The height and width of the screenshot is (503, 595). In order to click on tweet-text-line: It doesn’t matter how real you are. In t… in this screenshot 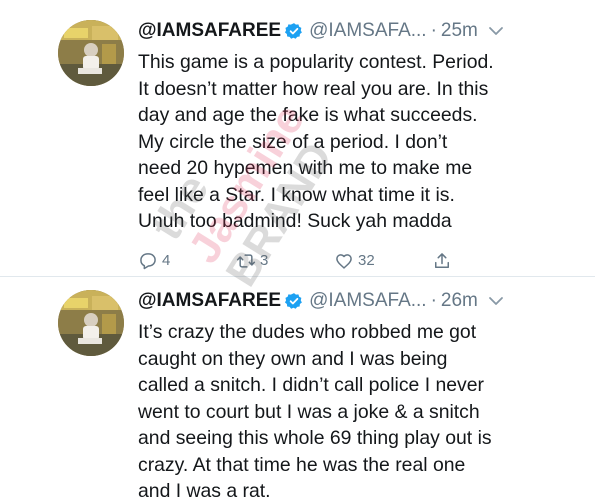, I will do `click(313, 88)`.